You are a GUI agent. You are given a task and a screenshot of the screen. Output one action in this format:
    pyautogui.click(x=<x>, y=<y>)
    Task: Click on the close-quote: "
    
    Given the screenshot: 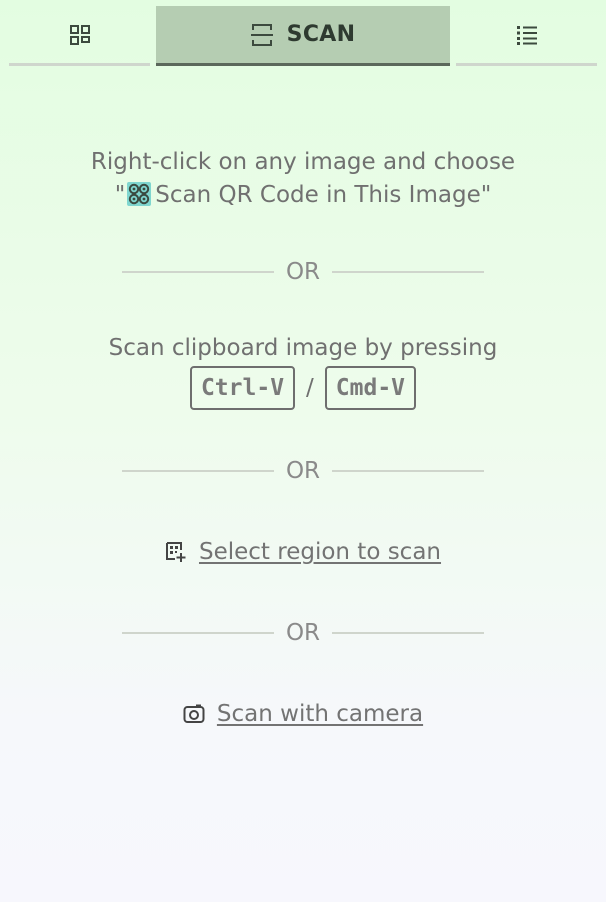 What is the action you would take?
    pyautogui.click(x=486, y=195)
    